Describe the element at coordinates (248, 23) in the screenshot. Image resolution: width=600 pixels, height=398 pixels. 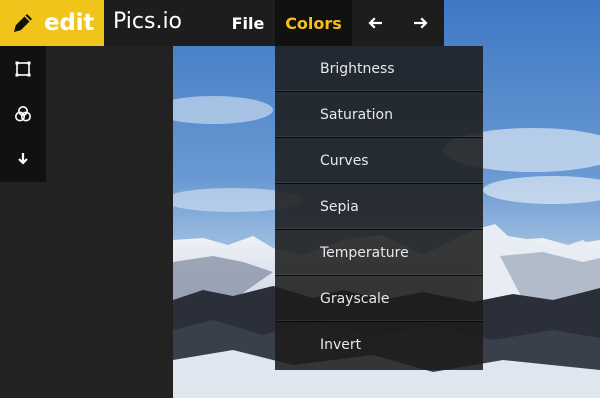
I see `menu-file: File` at that location.